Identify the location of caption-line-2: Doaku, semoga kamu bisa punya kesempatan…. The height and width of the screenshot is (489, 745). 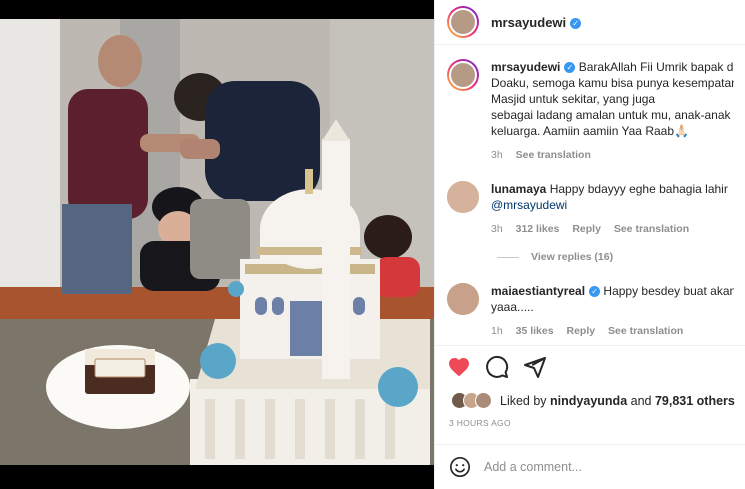
(612, 83).